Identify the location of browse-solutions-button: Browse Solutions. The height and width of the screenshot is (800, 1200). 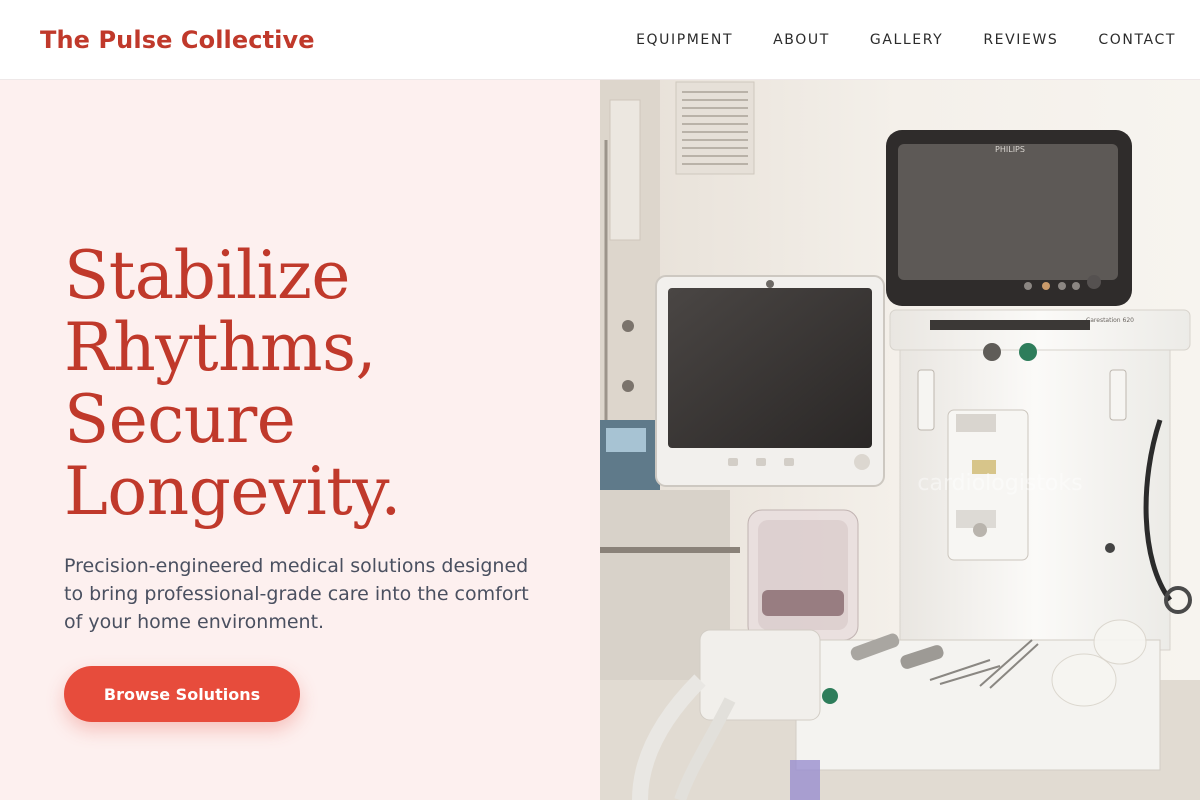
(182, 694).